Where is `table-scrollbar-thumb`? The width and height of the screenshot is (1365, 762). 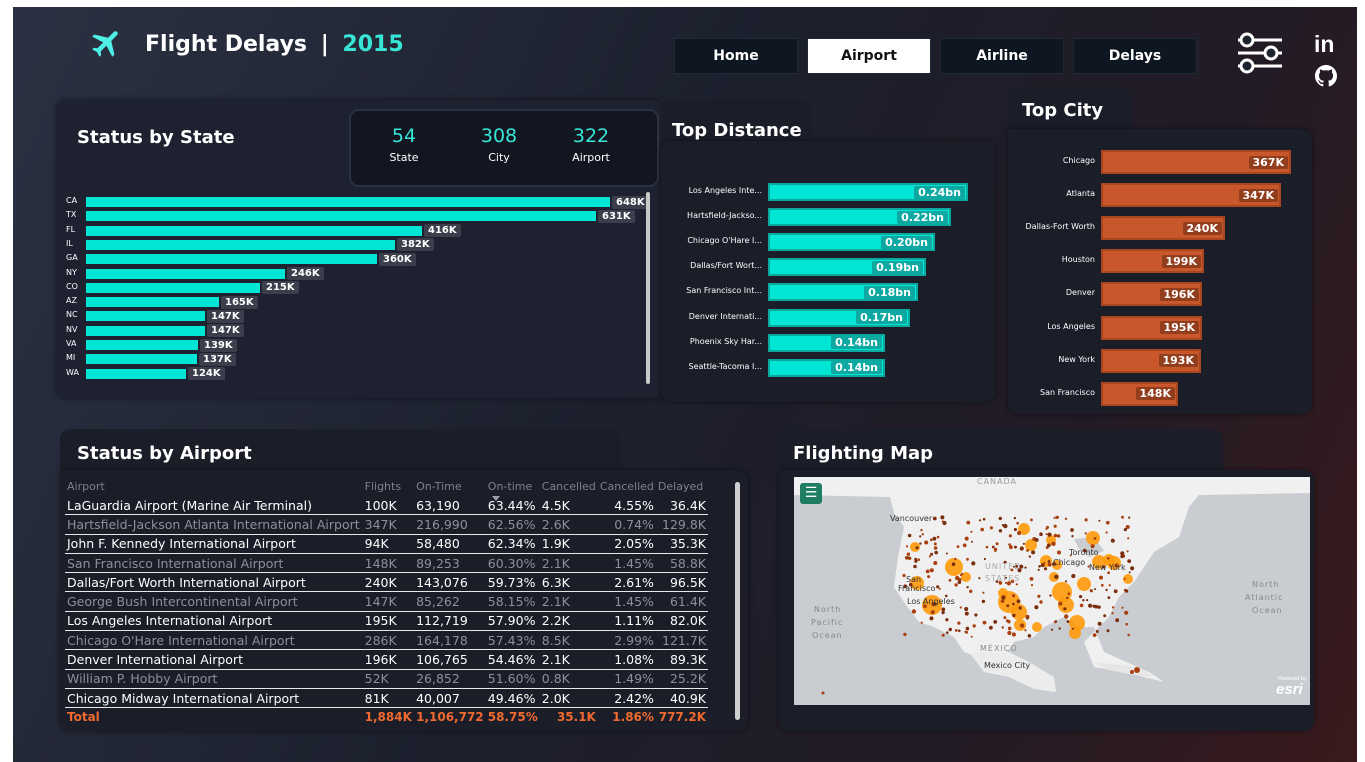
table-scrollbar-thumb is located at coordinates (737, 601).